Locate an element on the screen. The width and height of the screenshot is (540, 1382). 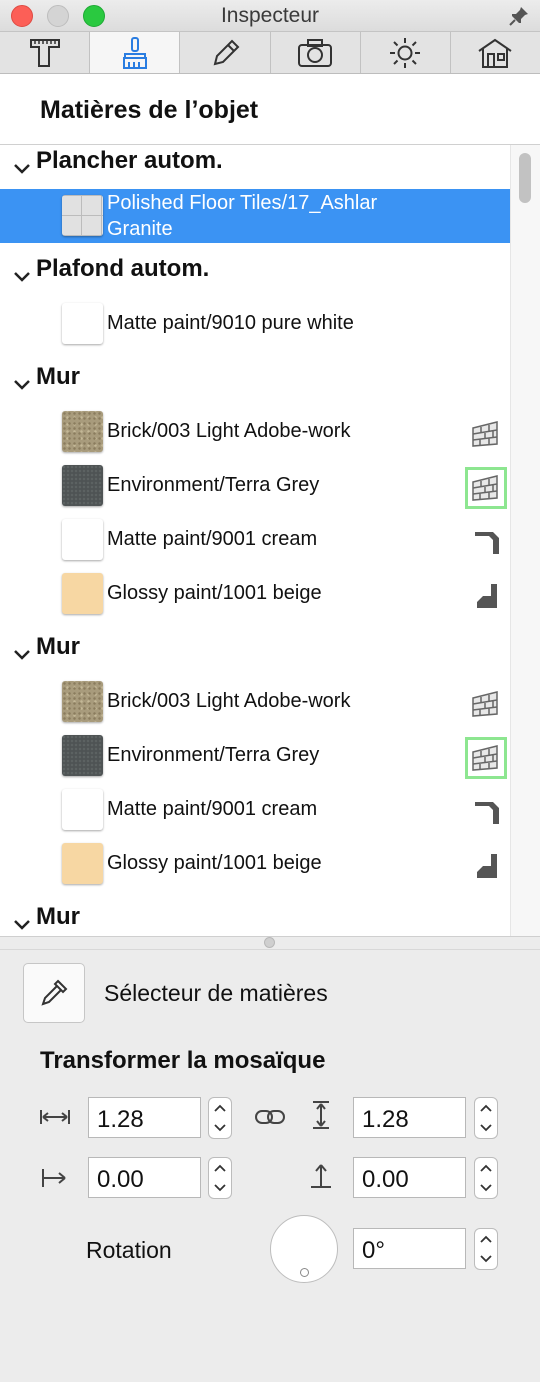
scrollbar is located at coordinates (525, 540).